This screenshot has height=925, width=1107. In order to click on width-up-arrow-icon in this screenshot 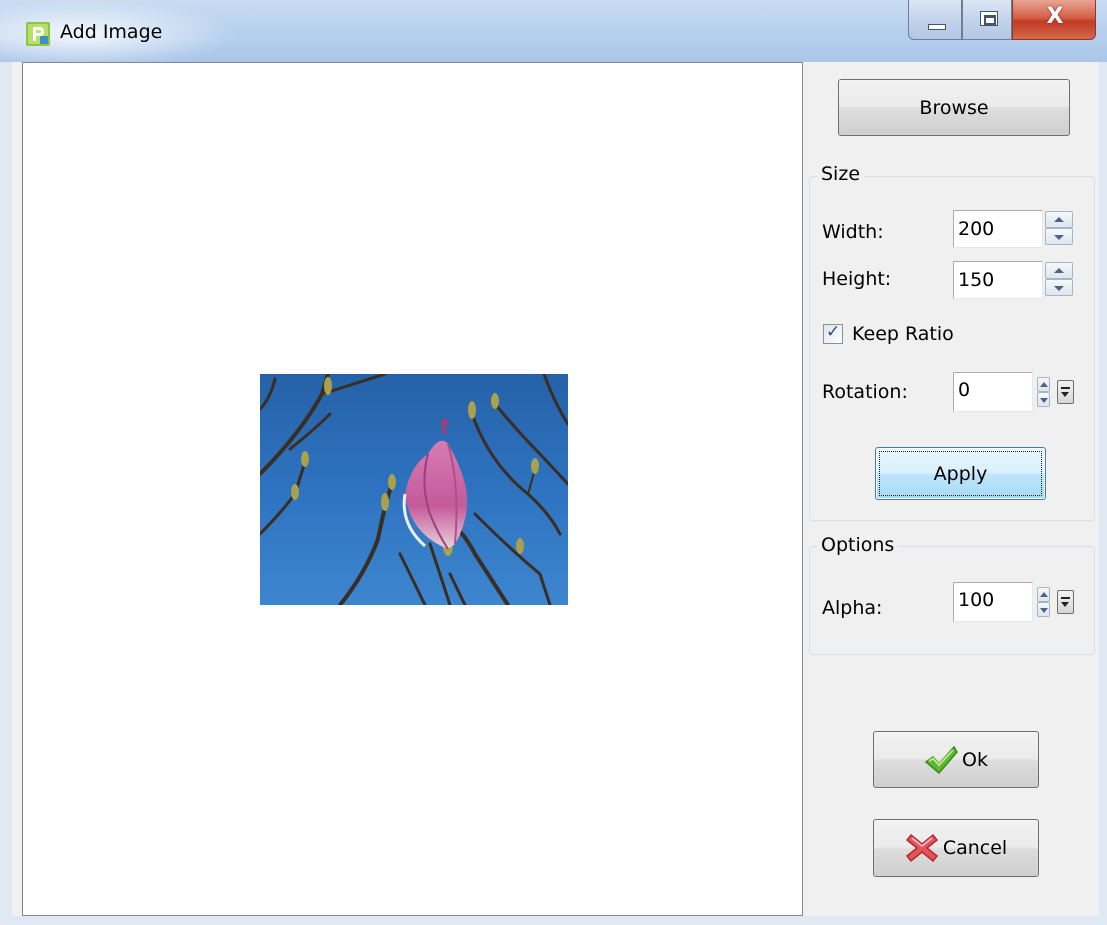, I will do `click(1059, 219)`.